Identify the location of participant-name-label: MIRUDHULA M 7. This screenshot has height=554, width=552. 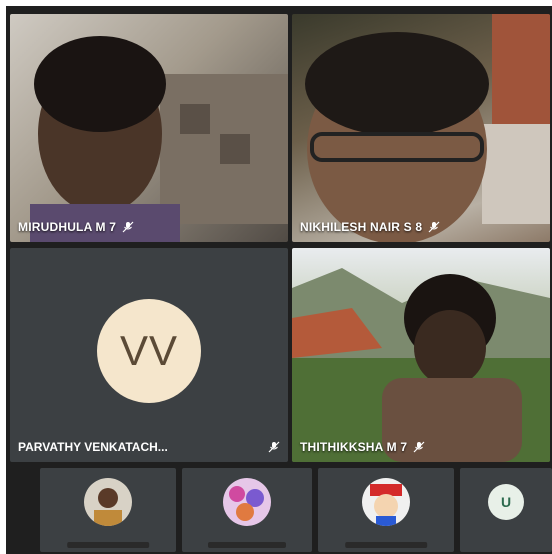
(76, 227).